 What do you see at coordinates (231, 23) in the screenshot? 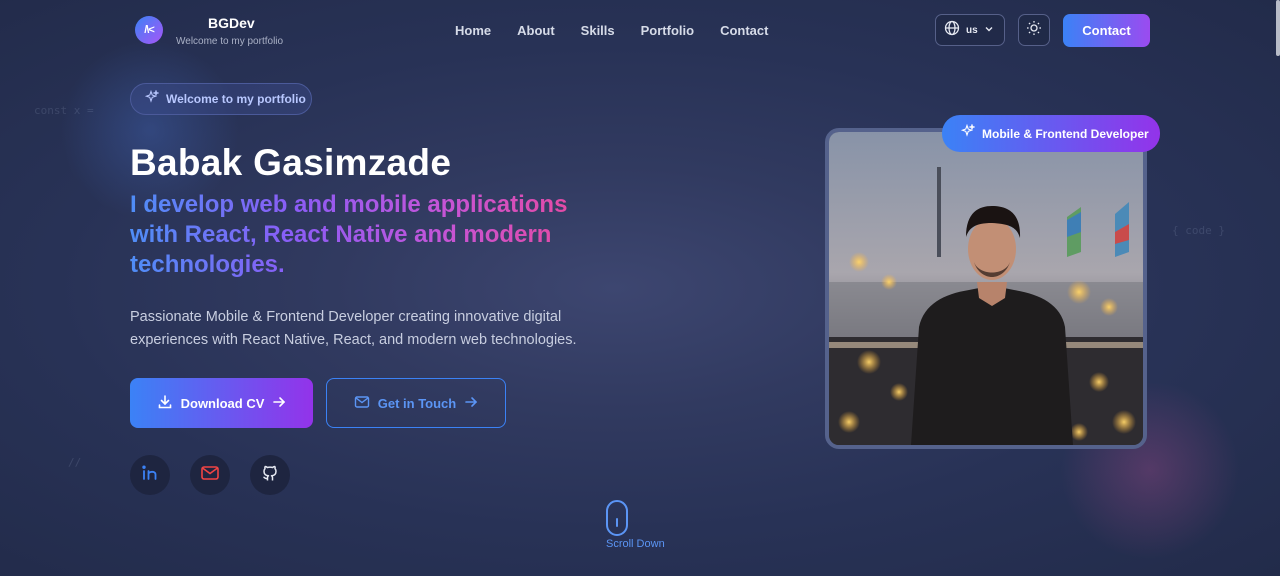
I see `brand-name: BGDev` at bounding box center [231, 23].